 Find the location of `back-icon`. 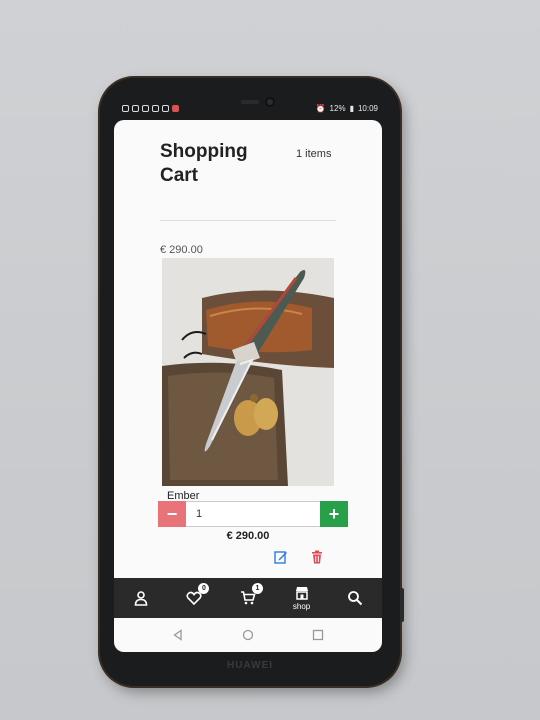

back-icon is located at coordinates (178, 635).